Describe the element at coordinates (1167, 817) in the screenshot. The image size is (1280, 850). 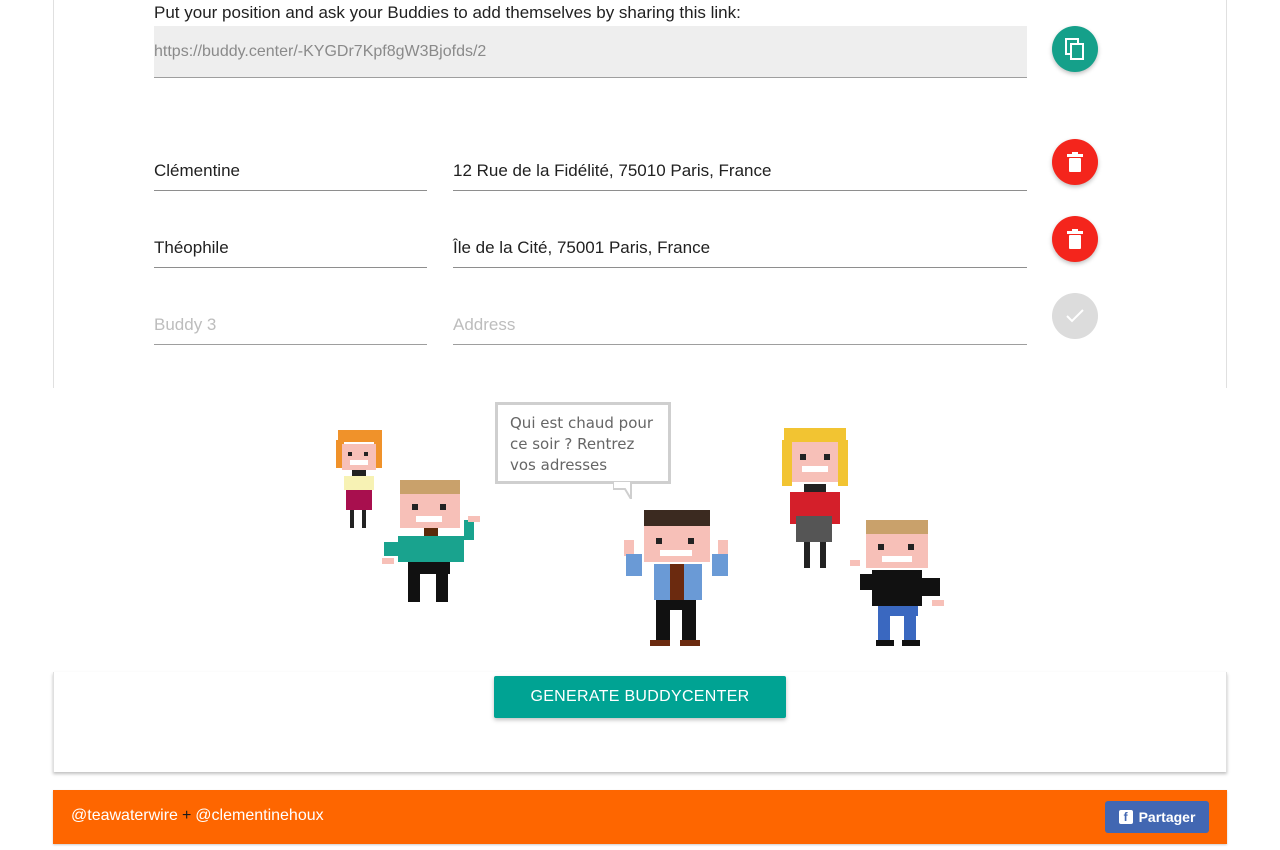
I see `facebook-share-label: Partager` at that location.